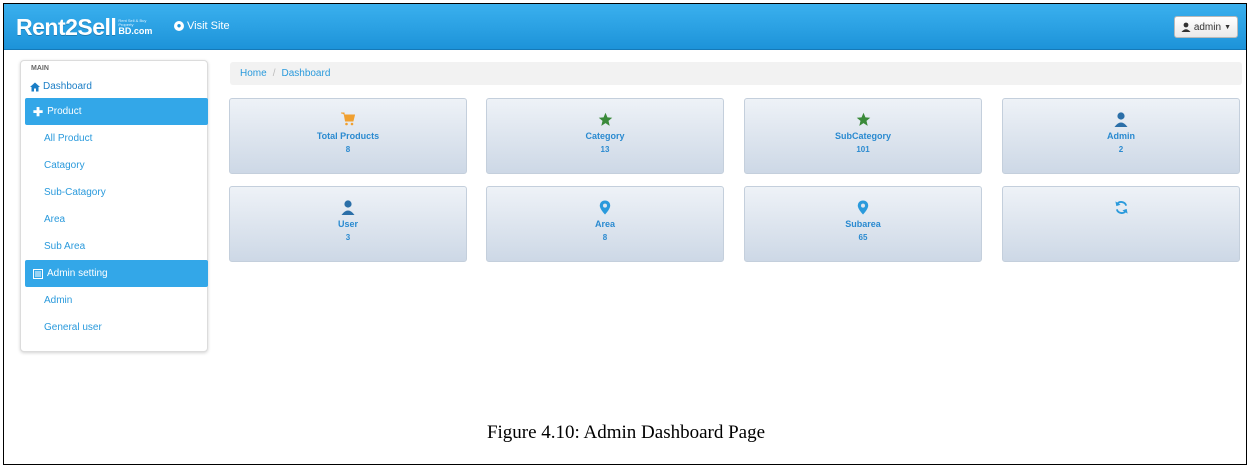 The height and width of the screenshot is (468, 1250). Describe the element at coordinates (863, 237) in the screenshot. I see `tile-value: 65` at that location.